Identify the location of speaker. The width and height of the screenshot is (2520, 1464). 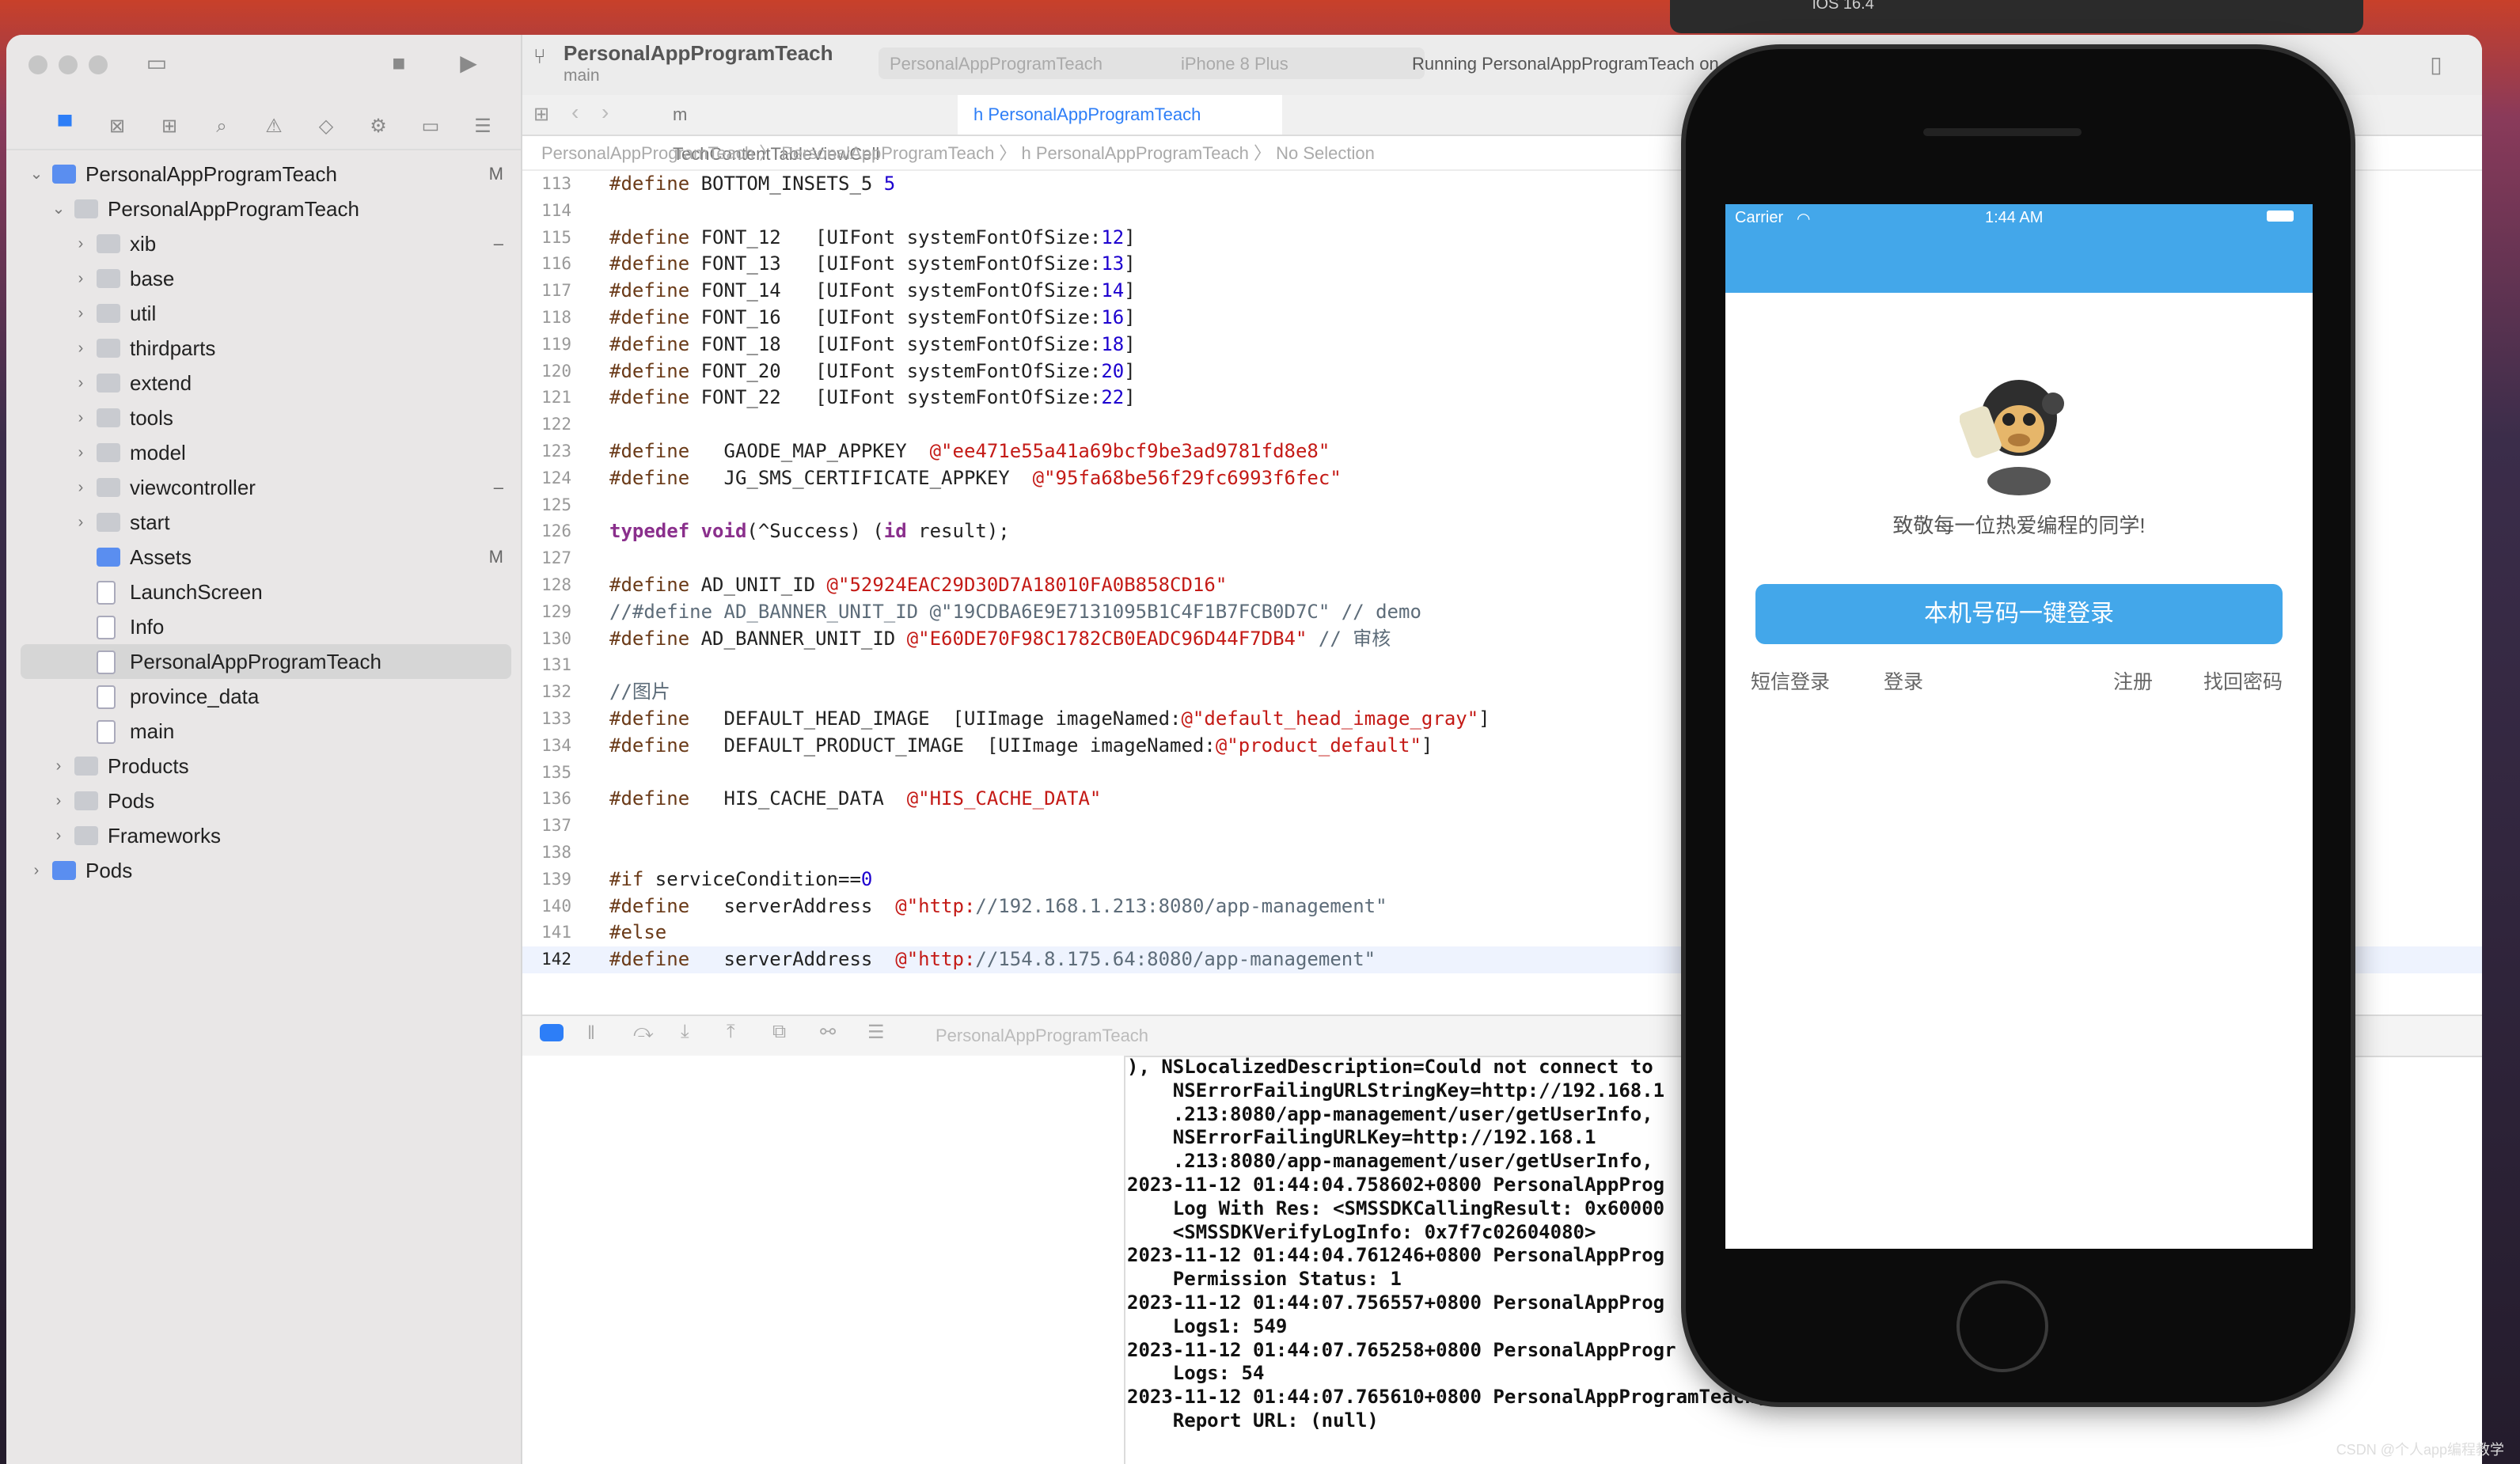
(2002, 132).